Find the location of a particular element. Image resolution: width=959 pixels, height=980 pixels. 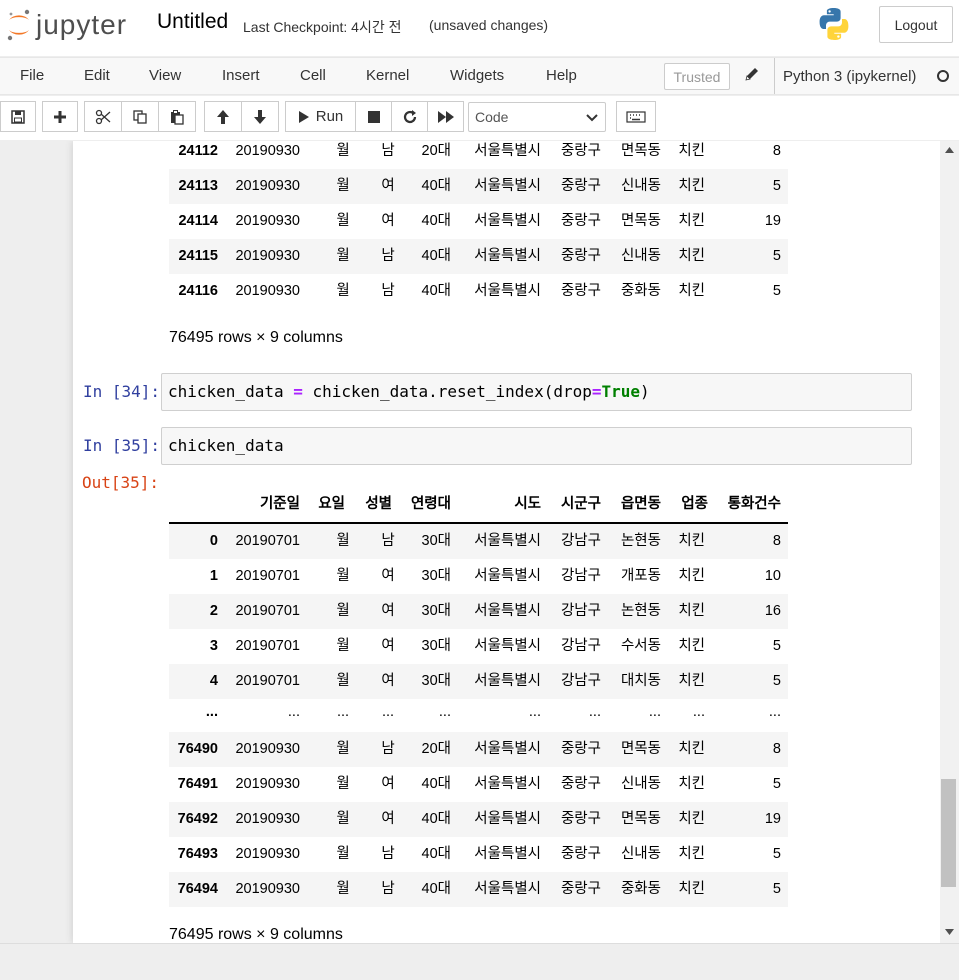

cut-button is located at coordinates (103, 116).